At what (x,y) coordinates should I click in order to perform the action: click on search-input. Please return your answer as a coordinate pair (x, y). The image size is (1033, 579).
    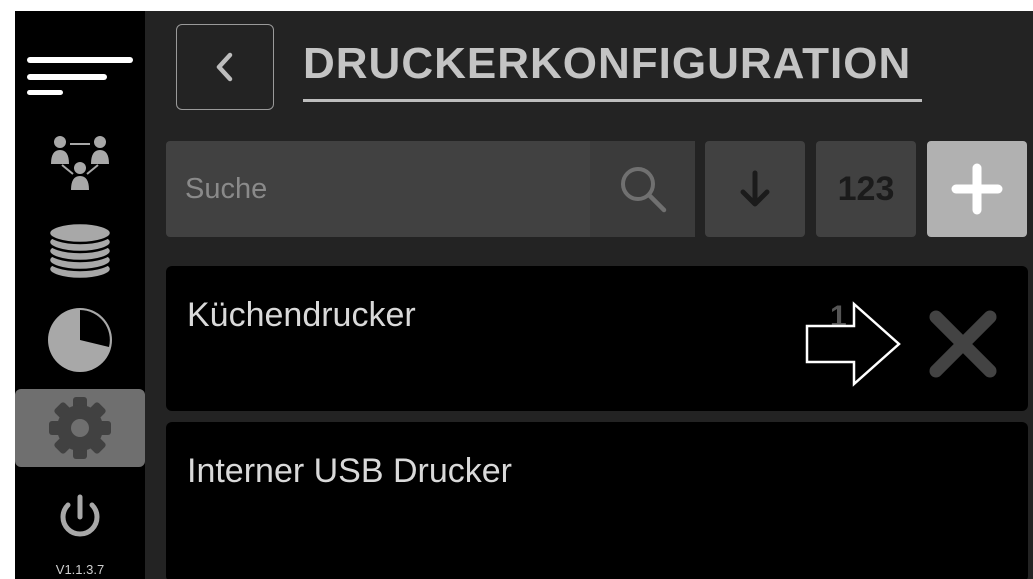
    Looking at the image, I should click on (378, 189).